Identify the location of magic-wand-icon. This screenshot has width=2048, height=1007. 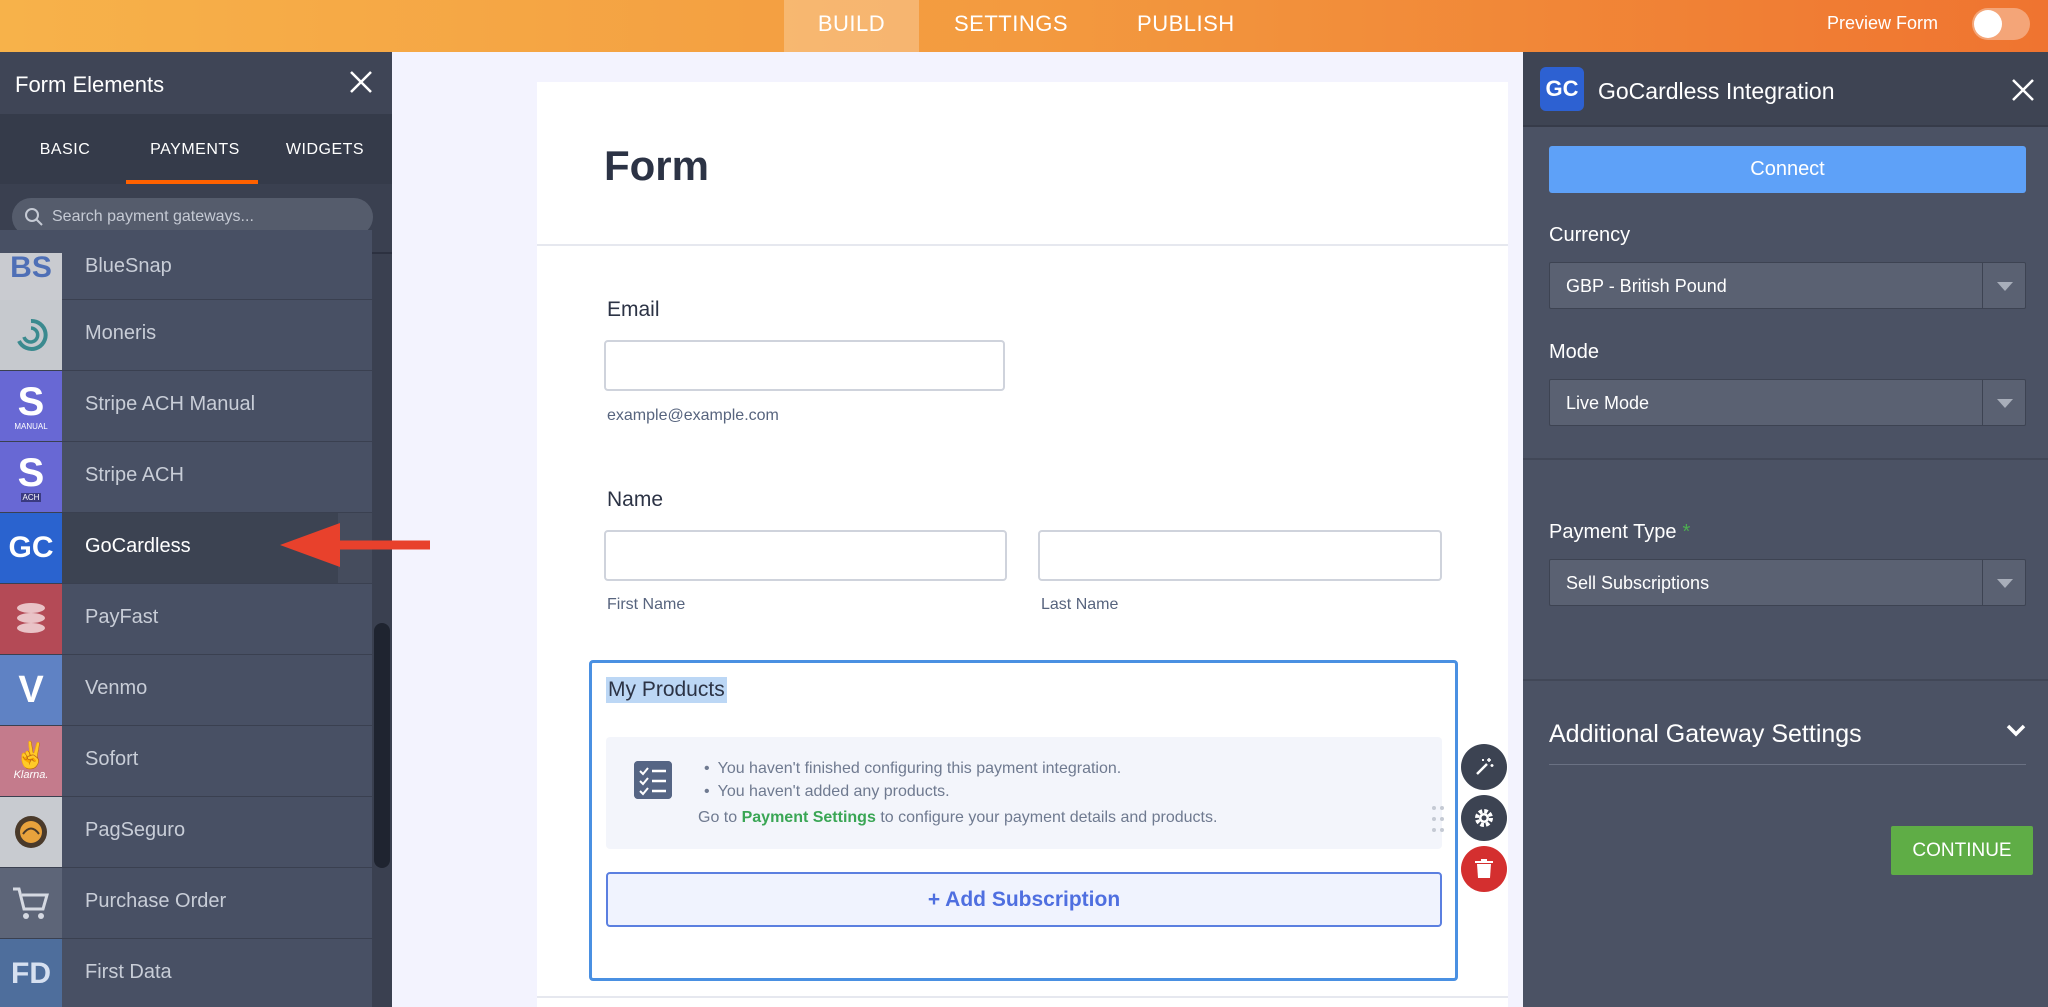
(1485, 766).